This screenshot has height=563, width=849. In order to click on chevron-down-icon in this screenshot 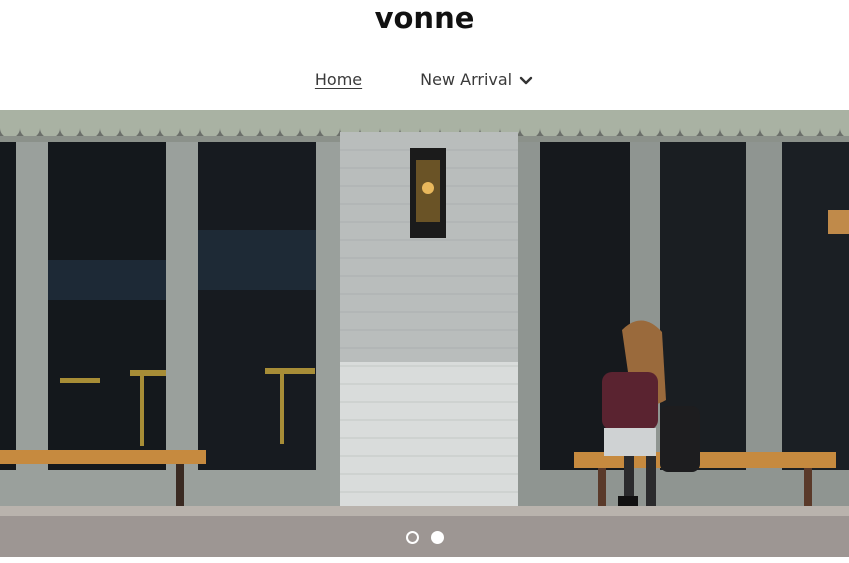, I will do `click(526, 80)`.